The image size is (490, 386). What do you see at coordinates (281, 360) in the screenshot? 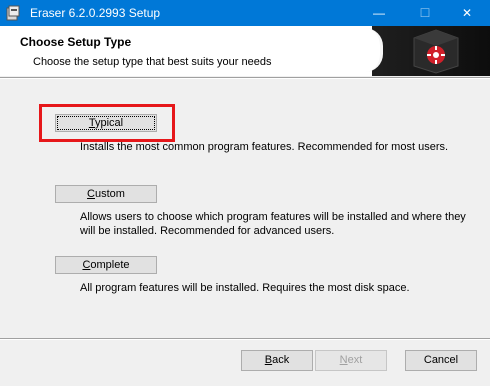
I see `back-label: ack` at bounding box center [281, 360].